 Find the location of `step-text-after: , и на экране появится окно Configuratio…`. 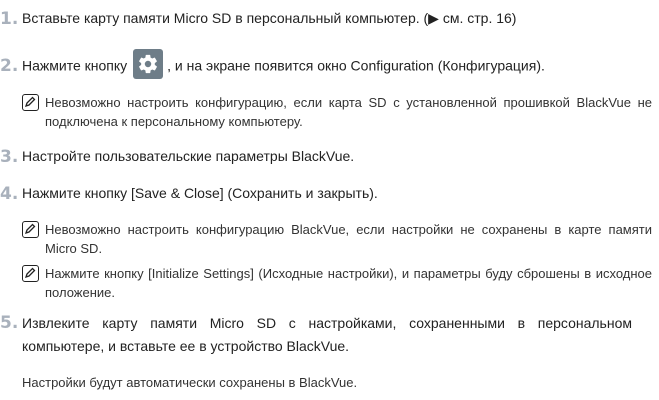

step-text-after: , и на экране появится окно Configuratio… is located at coordinates (356, 65).